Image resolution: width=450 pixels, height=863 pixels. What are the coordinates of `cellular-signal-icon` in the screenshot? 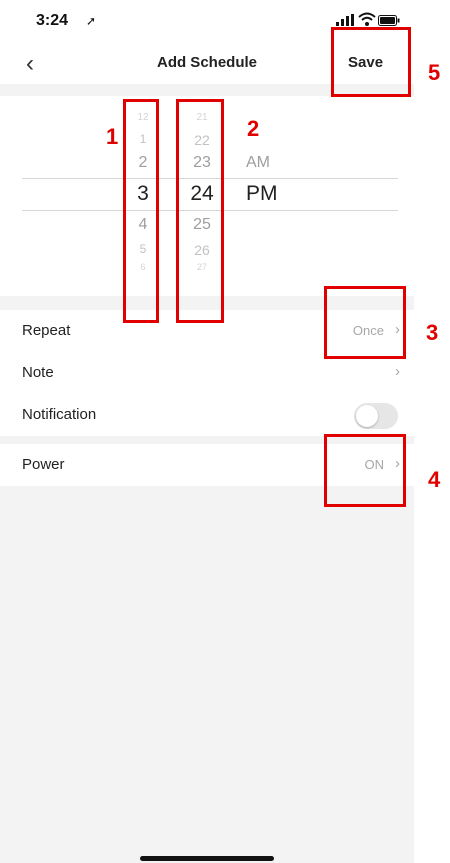 It's located at (345, 20).